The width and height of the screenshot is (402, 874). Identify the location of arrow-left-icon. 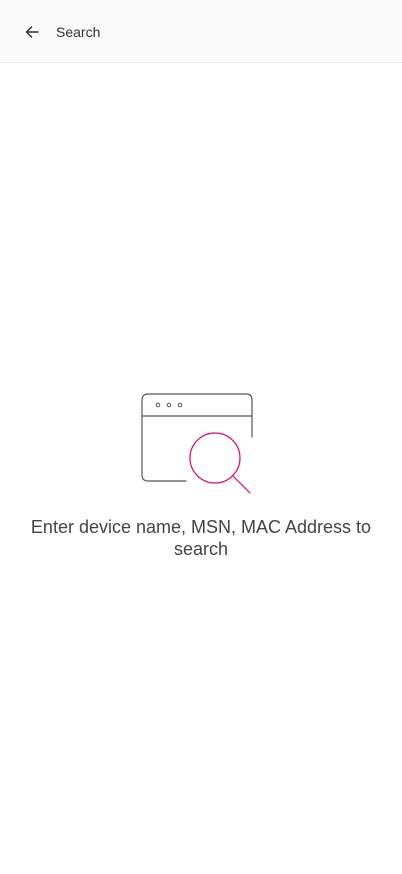
(32, 32).